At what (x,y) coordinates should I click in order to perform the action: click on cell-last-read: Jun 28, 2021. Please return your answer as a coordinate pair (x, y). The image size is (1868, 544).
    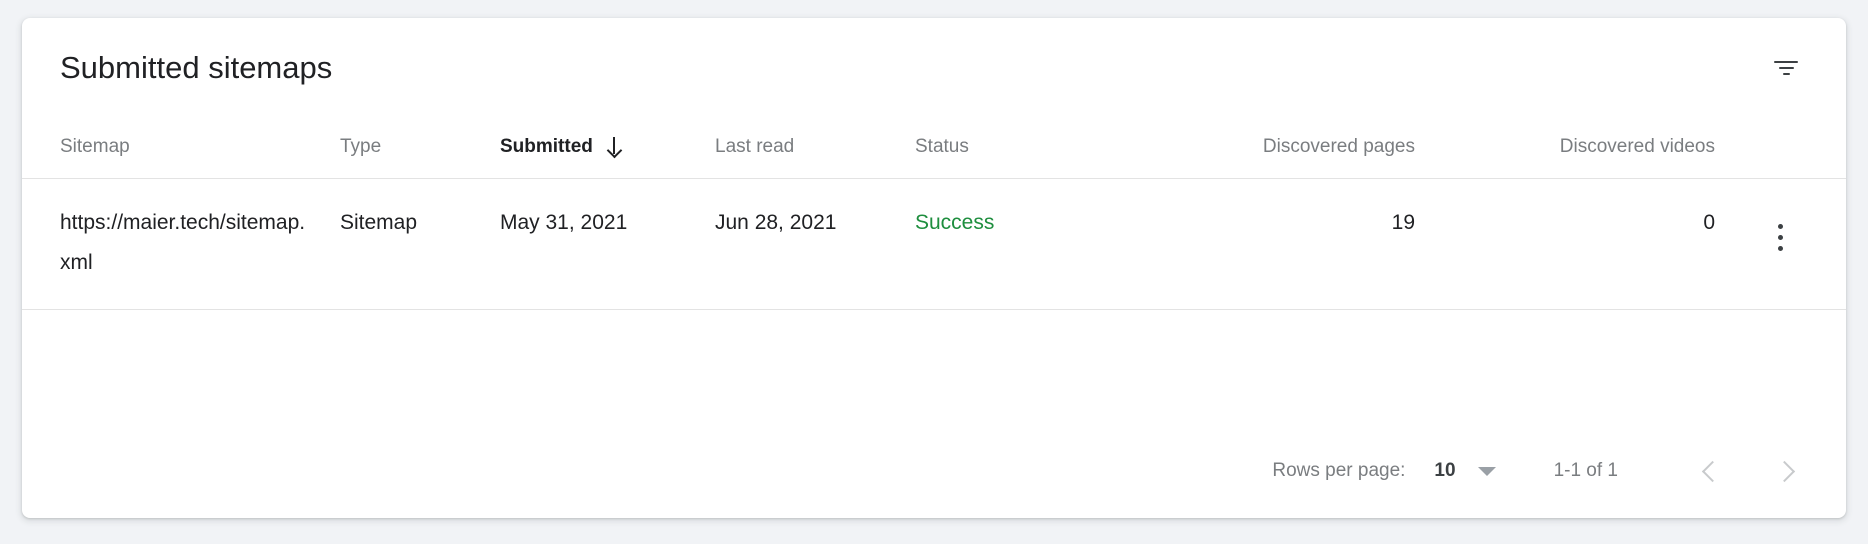
    Looking at the image, I should click on (776, 222).